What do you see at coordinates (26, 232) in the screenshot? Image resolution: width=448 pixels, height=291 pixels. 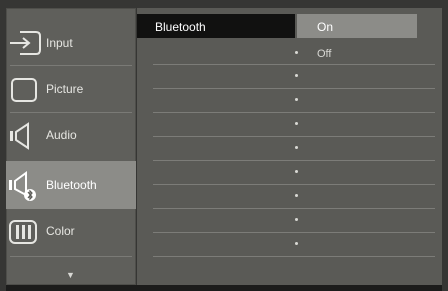 I see `color-icon` at bounding box center [26, 232].